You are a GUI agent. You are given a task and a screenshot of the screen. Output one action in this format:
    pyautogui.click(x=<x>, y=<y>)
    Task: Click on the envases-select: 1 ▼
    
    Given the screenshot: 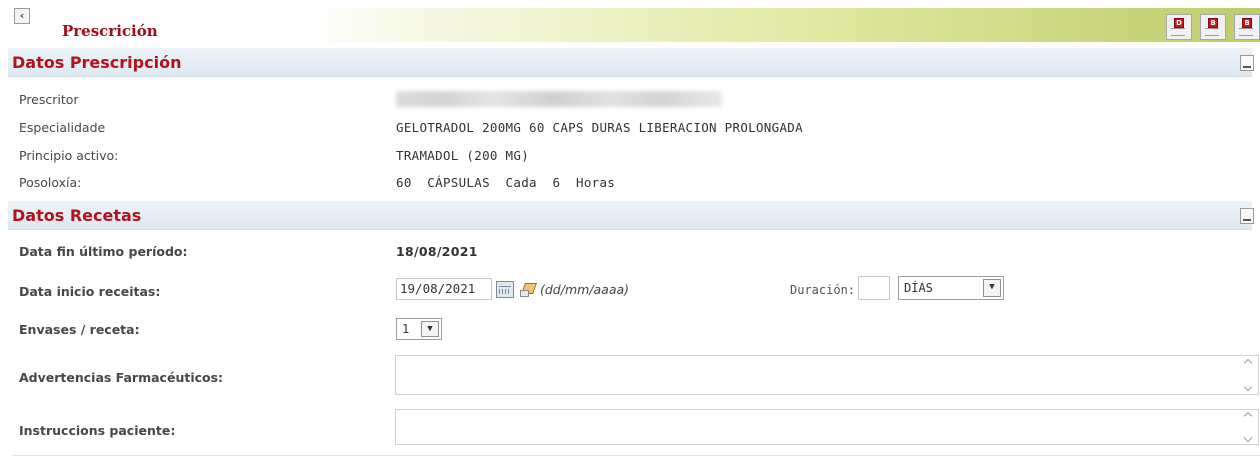 What is the action you would take?
    pyautogui.click(x=419, y=329)
    